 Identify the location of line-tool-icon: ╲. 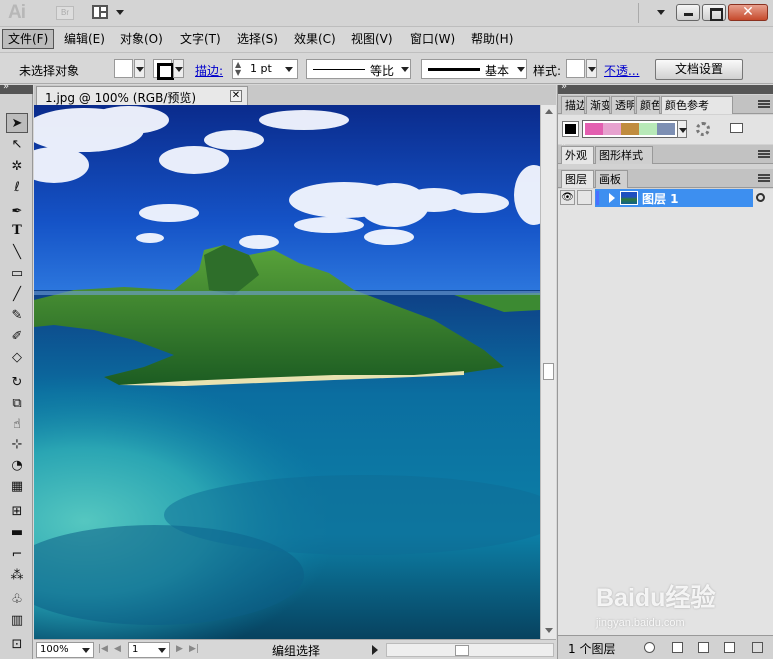
(17, 253).